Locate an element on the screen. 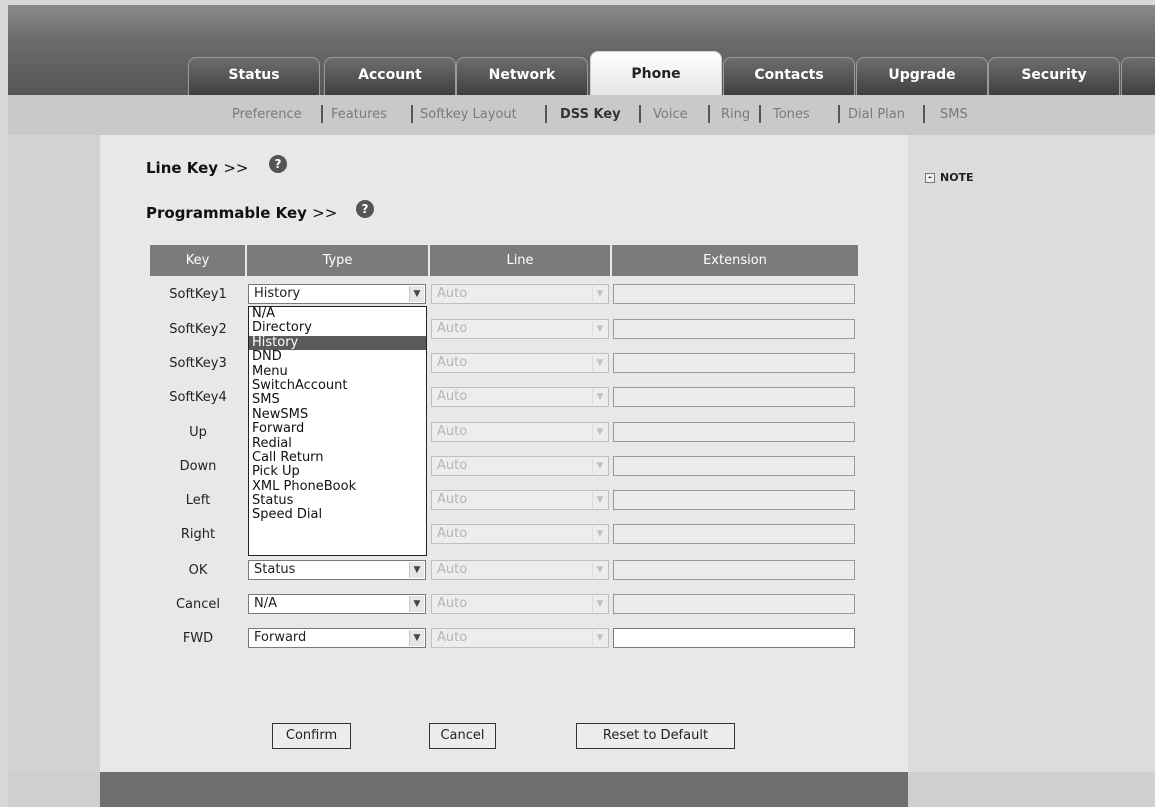 This screenshot has height=807, width=1155. tab-security: Security is located at coordinates (1054, 76).